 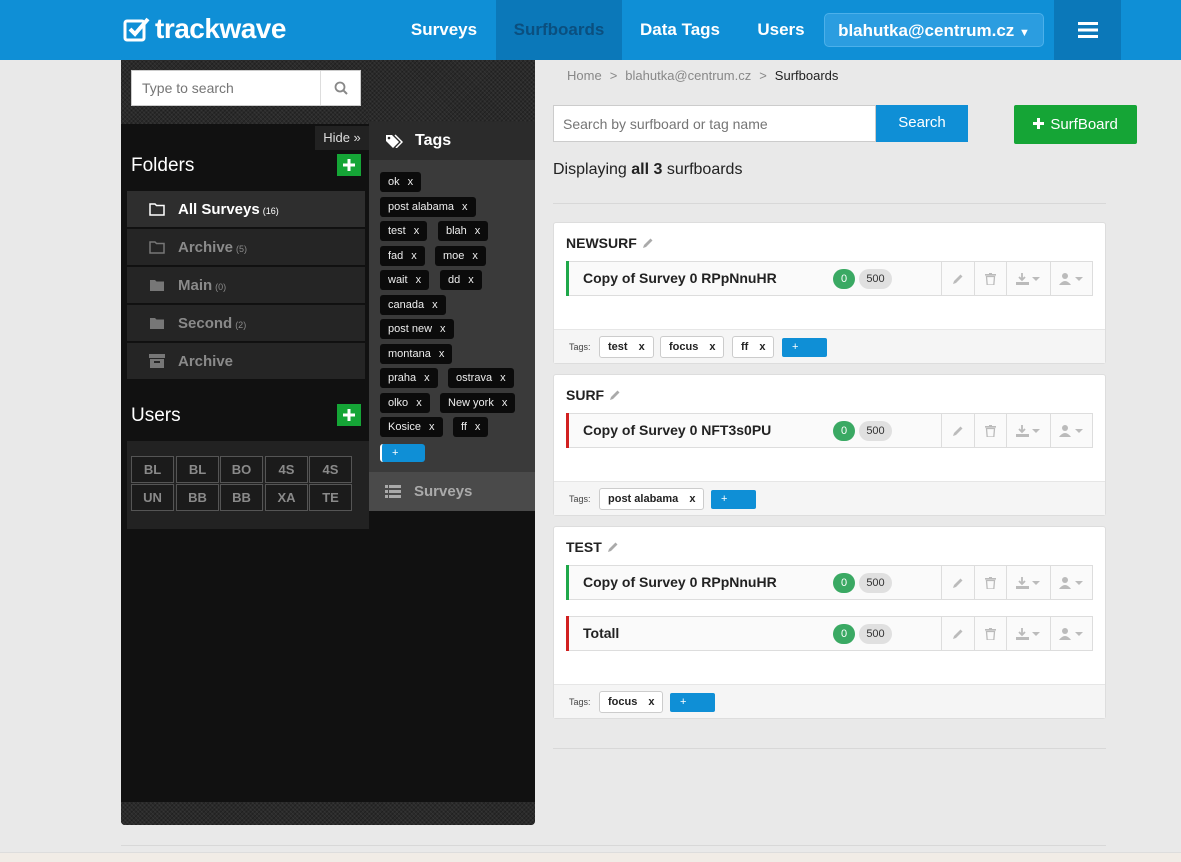 What do you see at coordinates (1075, 124) in the screenshot?
I see `add-surfboard-button: SurfBoard` at bounding box center [1075, 124].